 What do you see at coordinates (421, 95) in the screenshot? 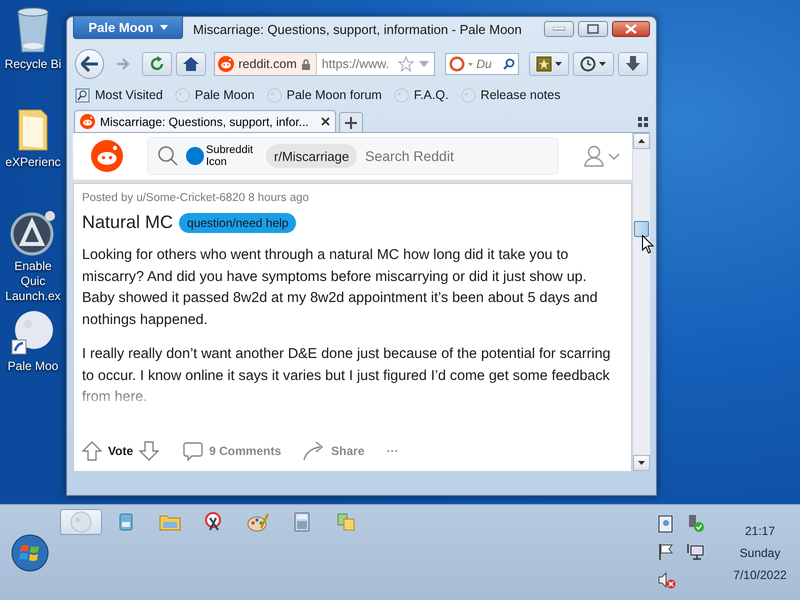
I see `bookmark-item: F.A.Q.` at bounding box center [421, 95].